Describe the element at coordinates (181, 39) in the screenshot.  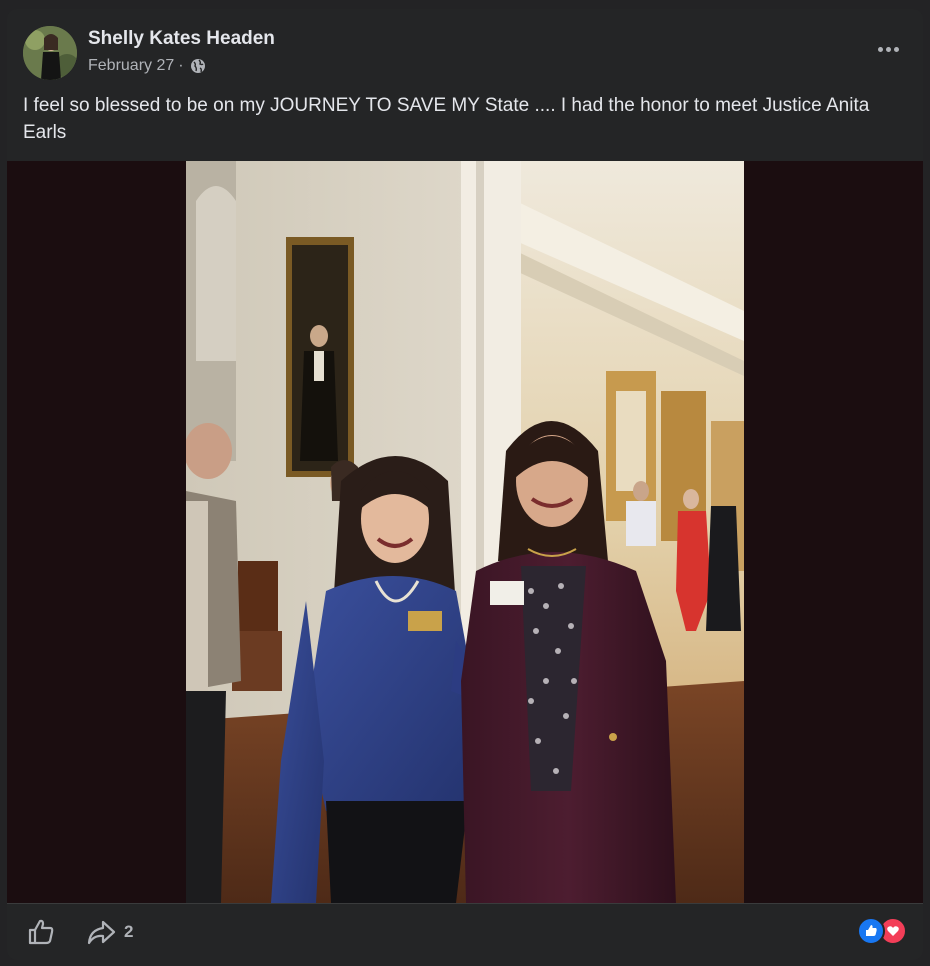
I see `author-name: Shelly Kates Headen` at that location.